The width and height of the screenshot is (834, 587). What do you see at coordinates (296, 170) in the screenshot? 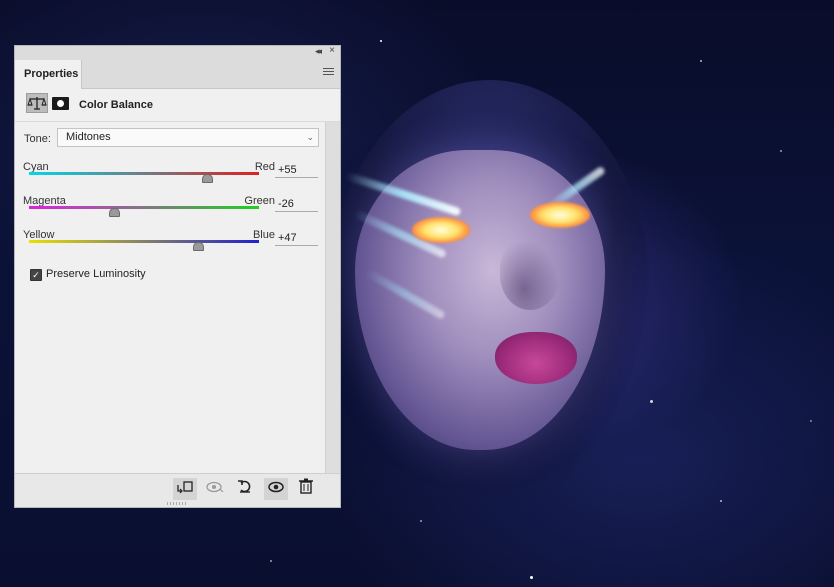
I see `cyan-red-value-input: +55` at bounding box center [296, 170].